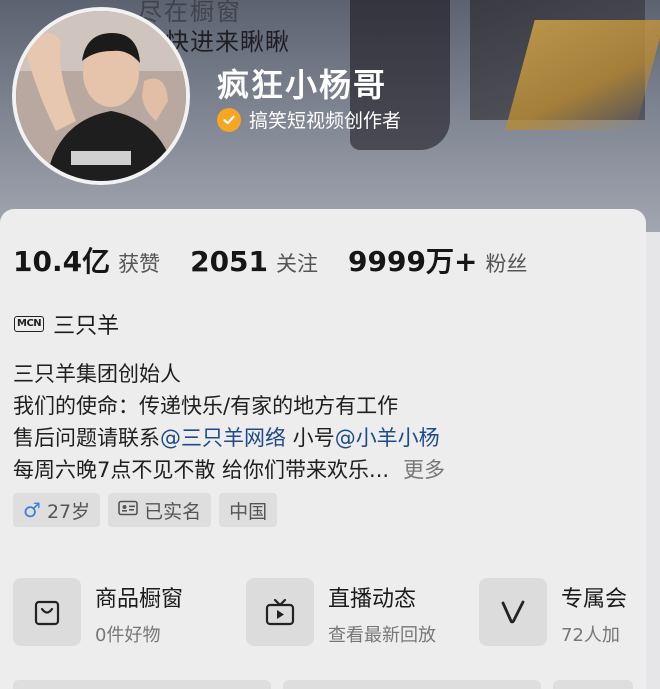 The height and width of the screenshot is (689, 660). I want to click on stat-followers-value: 9999万+, so click(413, 261).